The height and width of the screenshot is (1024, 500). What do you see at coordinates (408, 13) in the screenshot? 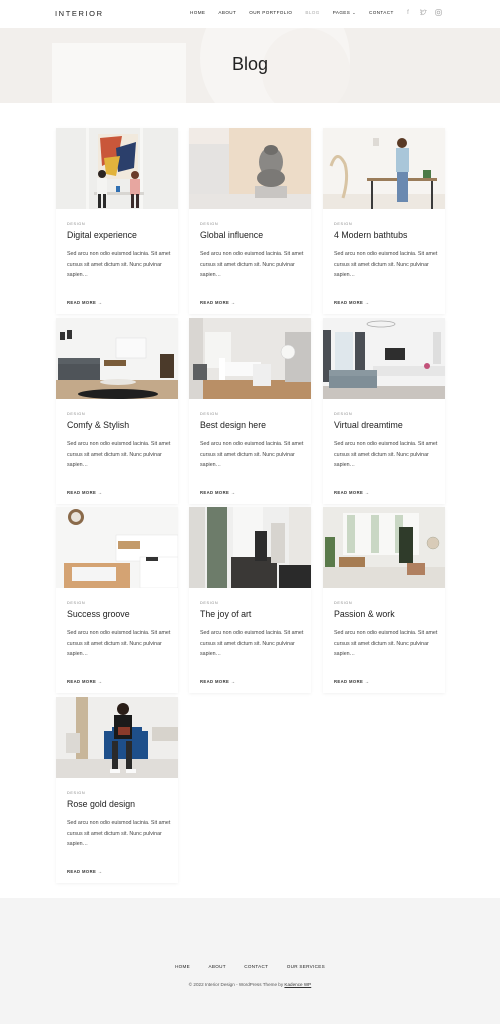
I see `facebook-icon: f` at bounding box center [408, 13].